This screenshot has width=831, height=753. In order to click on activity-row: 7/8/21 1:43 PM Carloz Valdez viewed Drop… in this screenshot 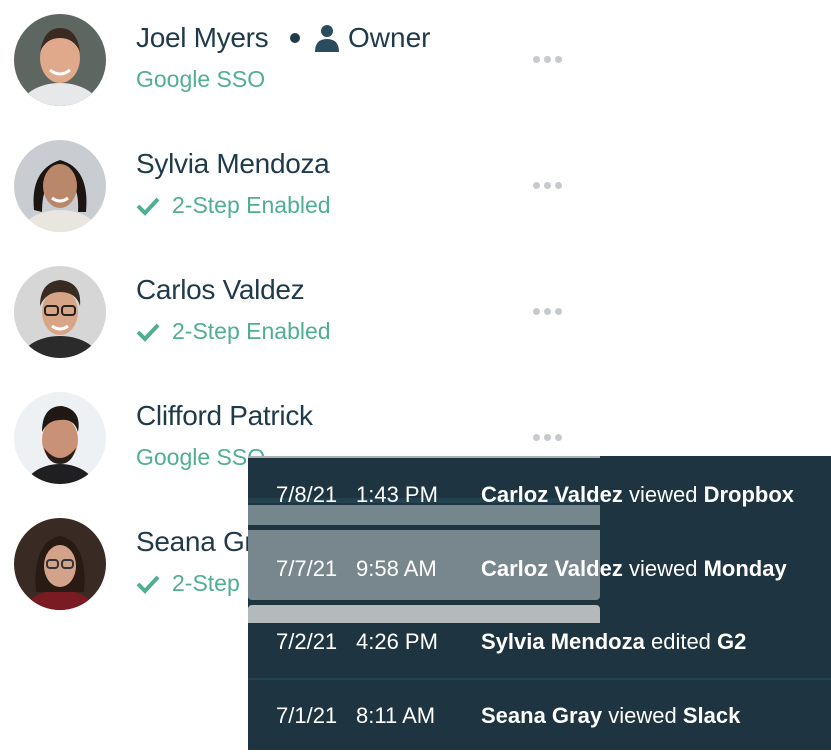, I will do `click(539, 495)`.